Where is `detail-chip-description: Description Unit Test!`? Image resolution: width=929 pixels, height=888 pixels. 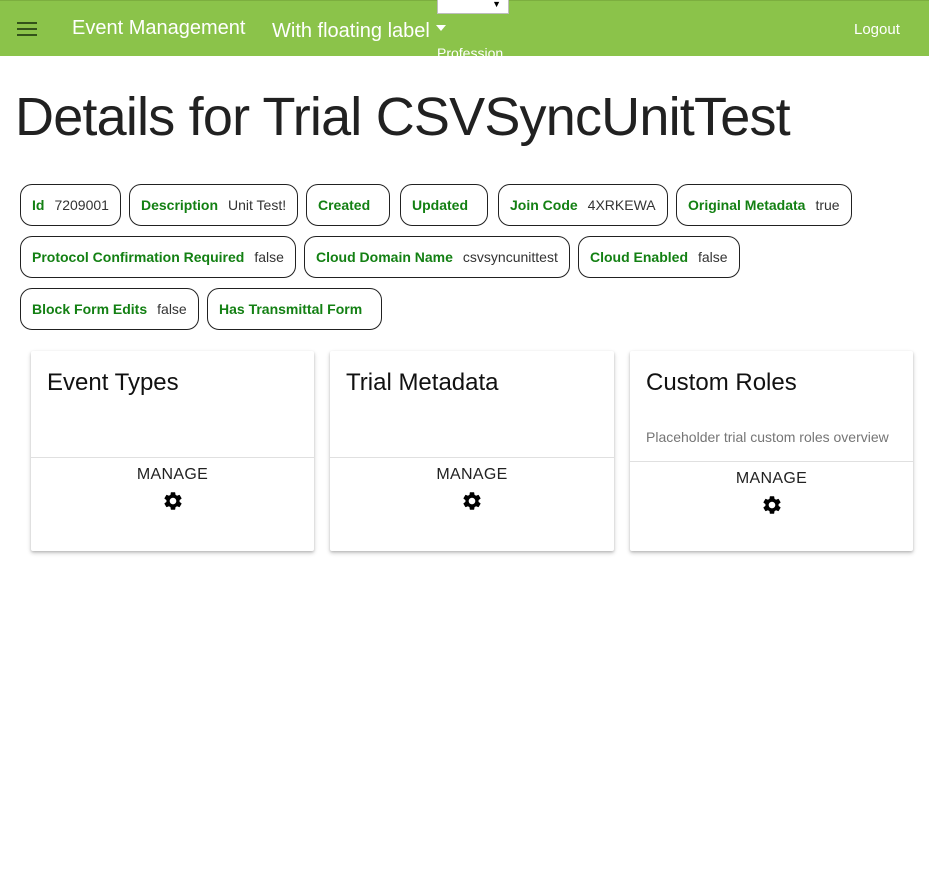
detail-chip-description: Description Unit Test! is located at coordinates (214, 205).